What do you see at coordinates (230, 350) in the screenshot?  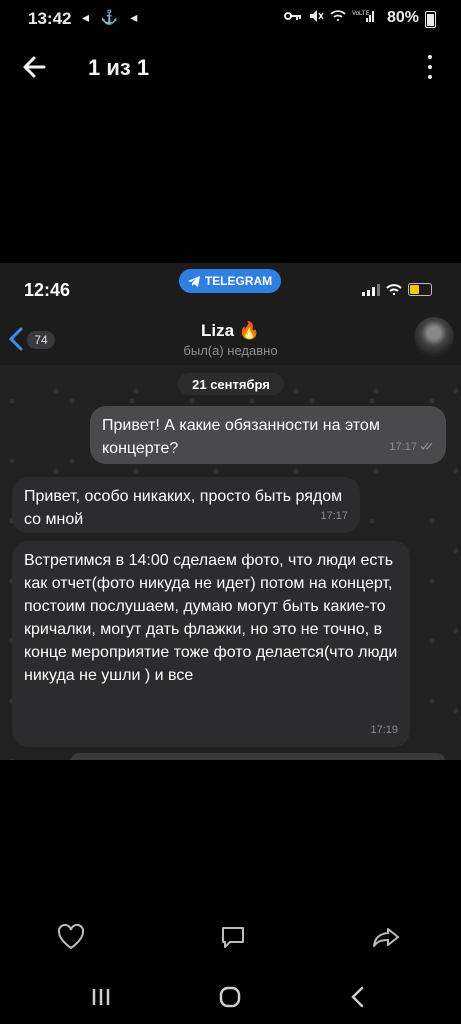 I see `contact-status: был(а) недавно` at bounding box center [230, 350].